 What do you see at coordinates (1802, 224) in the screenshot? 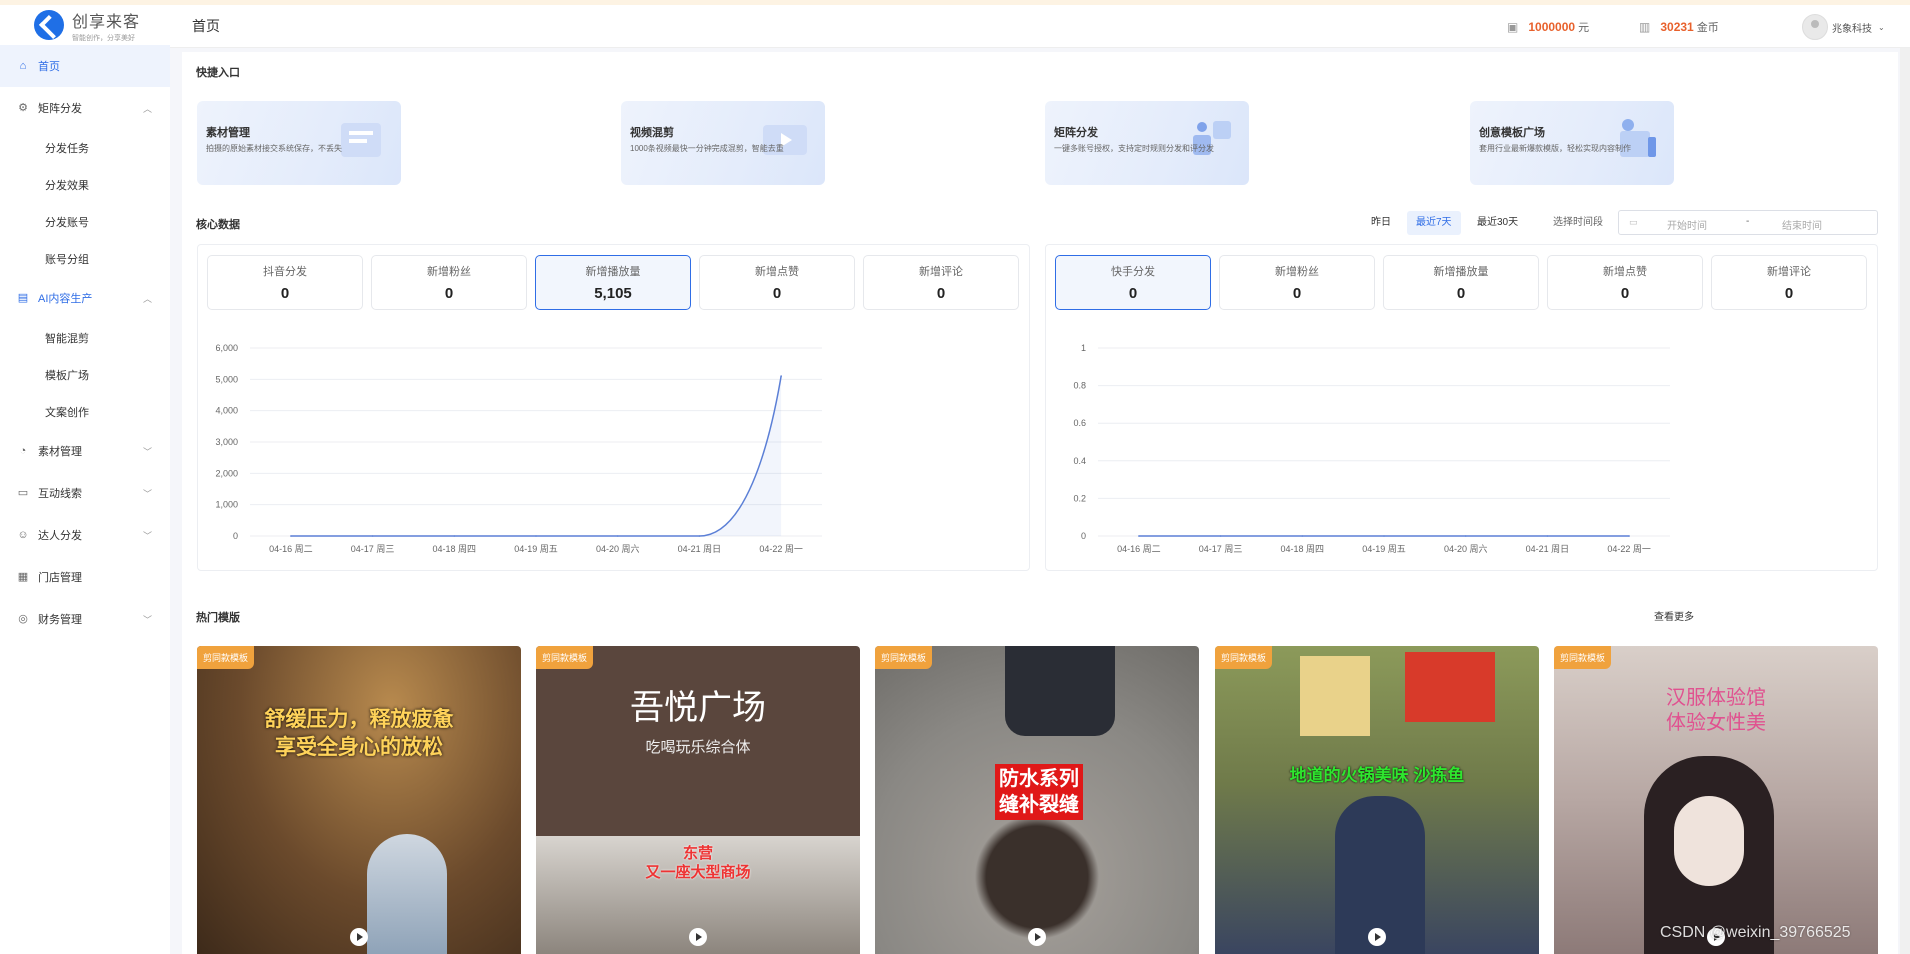
I see `date-end-input: 结束时间` at bounding box center [1802, 224].